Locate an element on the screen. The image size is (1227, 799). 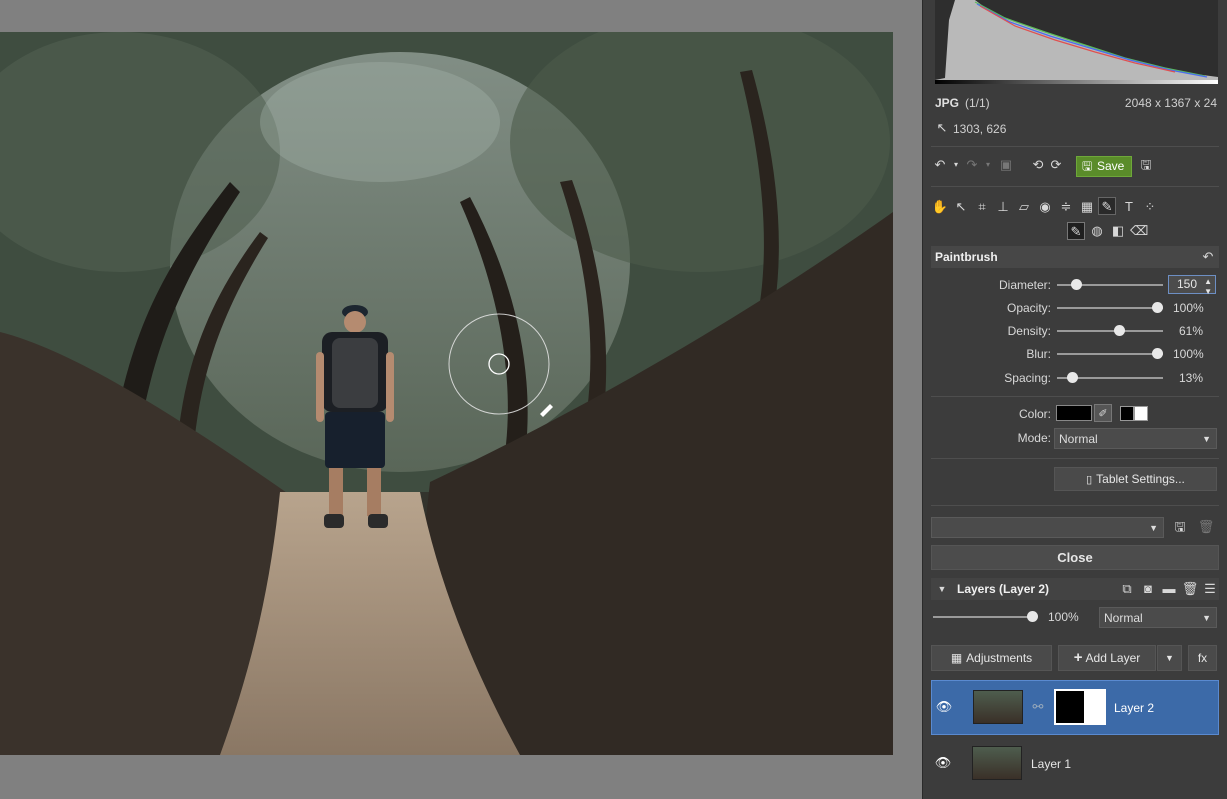
save-preset-icon: 🖫 is located at coordinates (1180, 527).